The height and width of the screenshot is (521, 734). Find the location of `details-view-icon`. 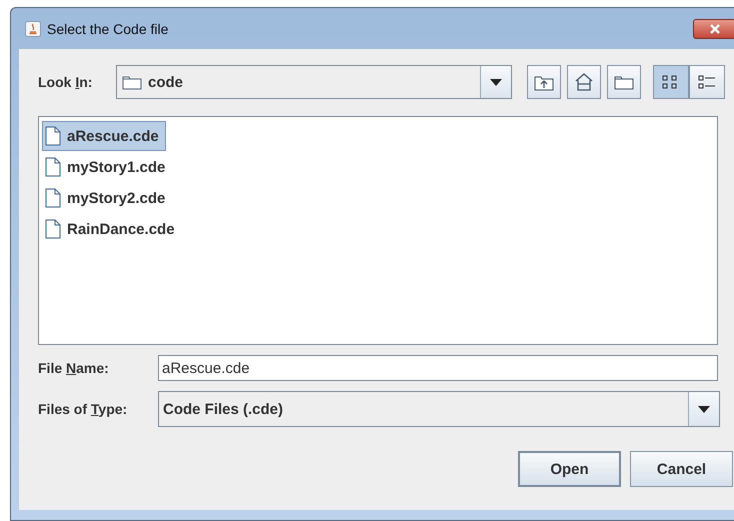

details-view-icon is located at coordinates (707, 82).